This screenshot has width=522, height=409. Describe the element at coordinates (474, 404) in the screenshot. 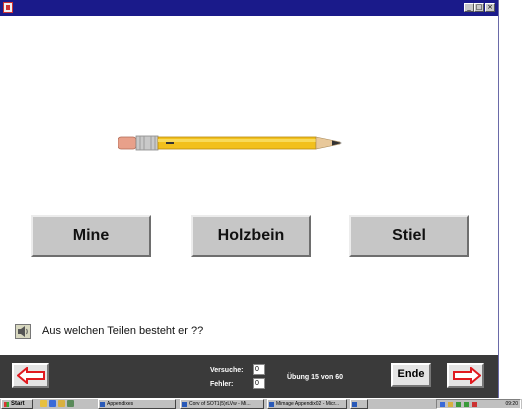

I see `antivirus-icon` at that location.